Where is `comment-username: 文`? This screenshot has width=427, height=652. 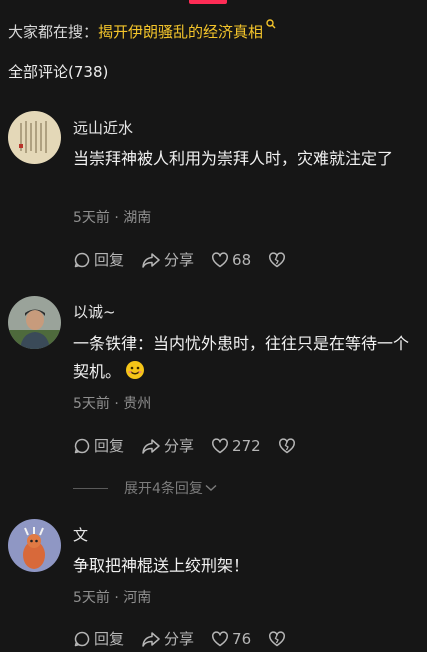
comment-username: 文 is located at coordinates (80, 534).